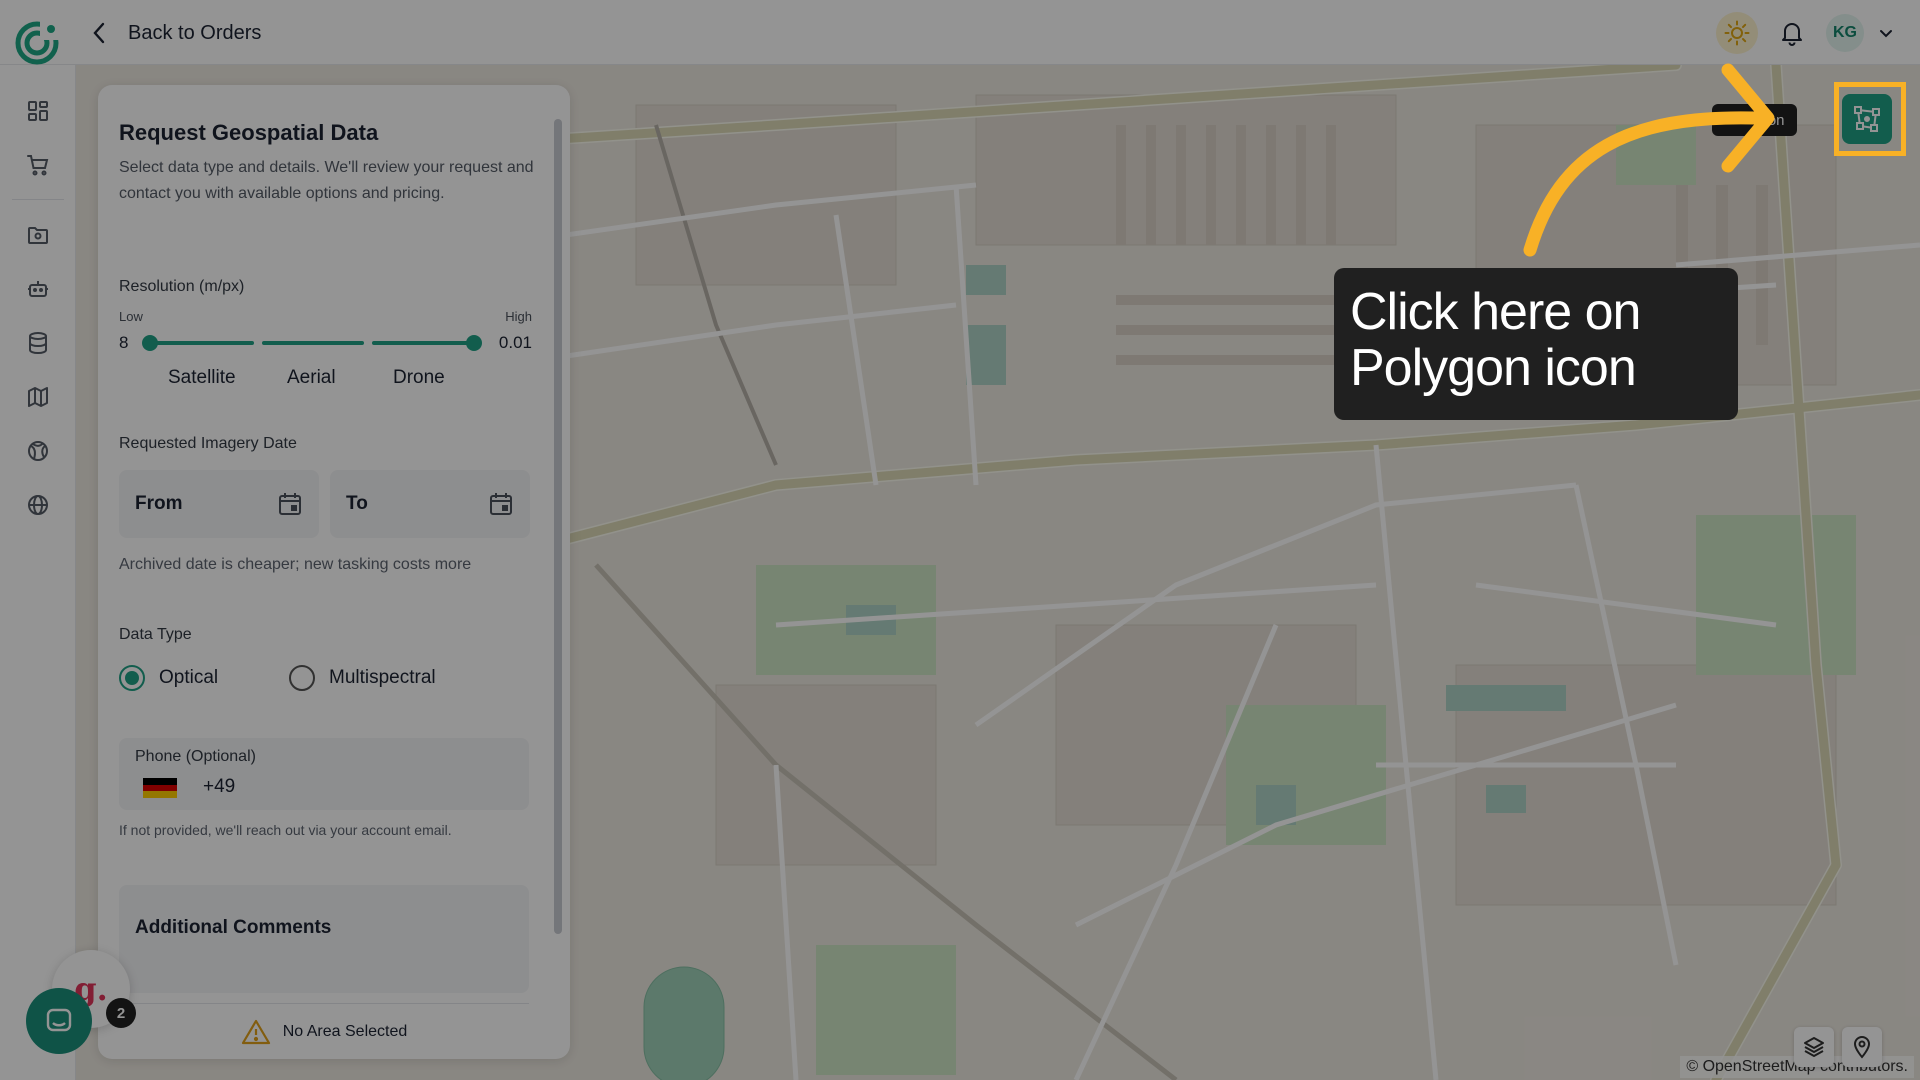 The image size is (1920, 1080). Describe the element at coordinates (38, 572) in the screenshot. I see `left-nav-rail` at that location.